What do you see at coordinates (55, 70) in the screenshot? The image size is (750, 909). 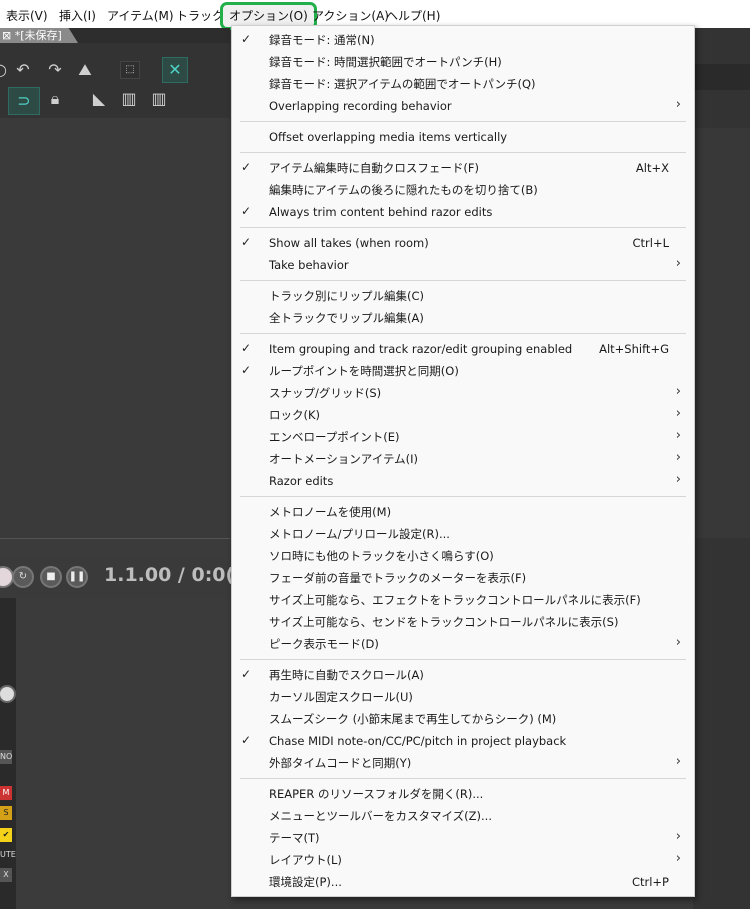 I see `redo-icon: ↷` at bounding box center [55, 70].